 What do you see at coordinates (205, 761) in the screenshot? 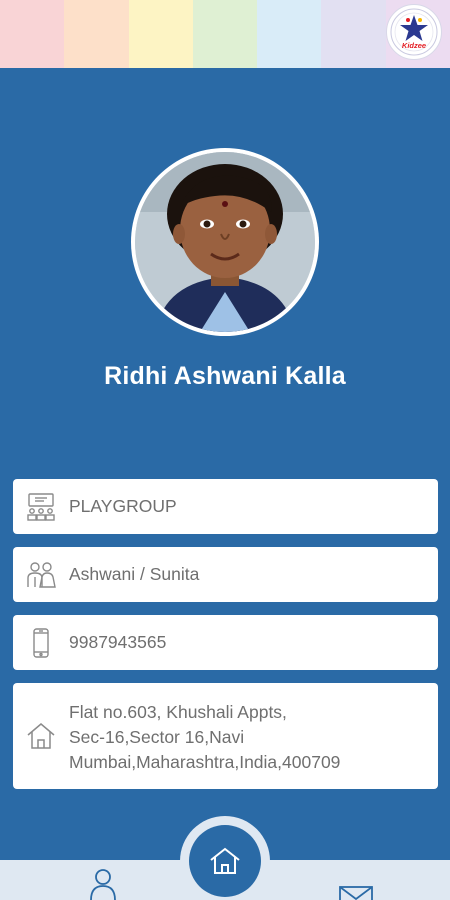
I see `address-line: Mumbai,Maharashtra,India,400709` at bounding box center [205, 761].